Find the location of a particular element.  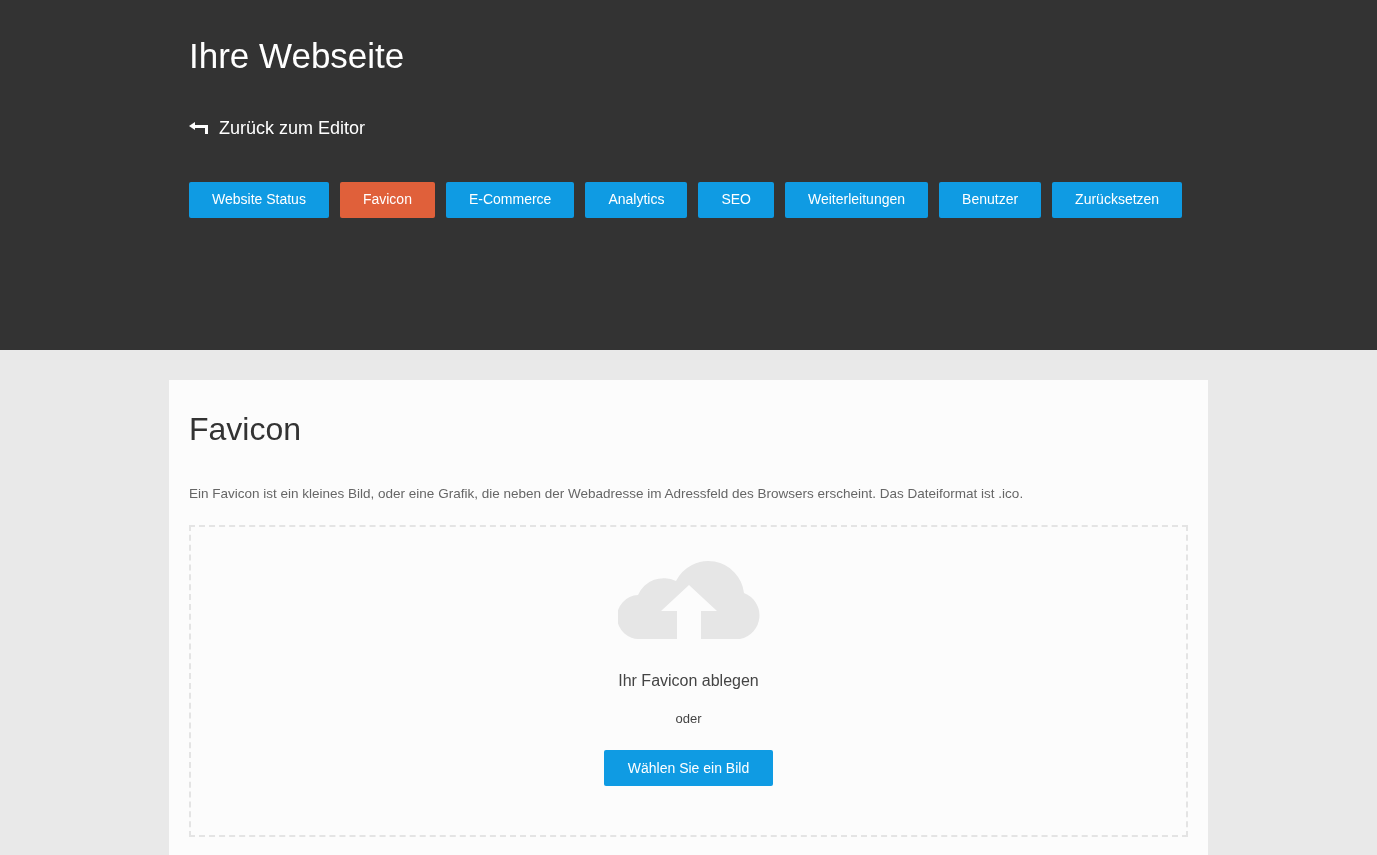

description-text: Ein Favicon ist ein kleines Bild, oder eine Grafik, die neben der Webadresse im Adressfeld des Browsers erscheint. Das Dateiformat ist .ico. is located at coordinates (607, 494).